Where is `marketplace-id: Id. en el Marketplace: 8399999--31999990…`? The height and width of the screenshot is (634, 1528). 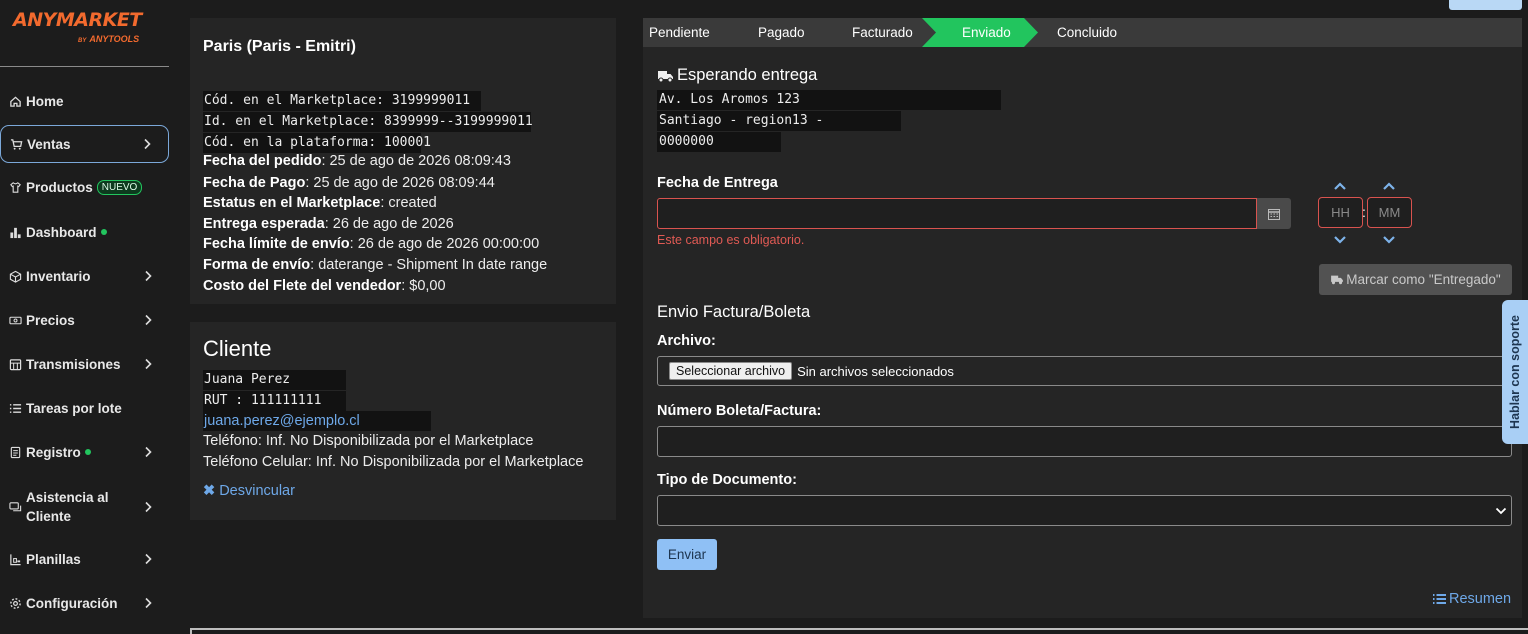
marketplace-id: Id. en el Marketplace: 8399999--31999990… is located at coordinates (368, 122).